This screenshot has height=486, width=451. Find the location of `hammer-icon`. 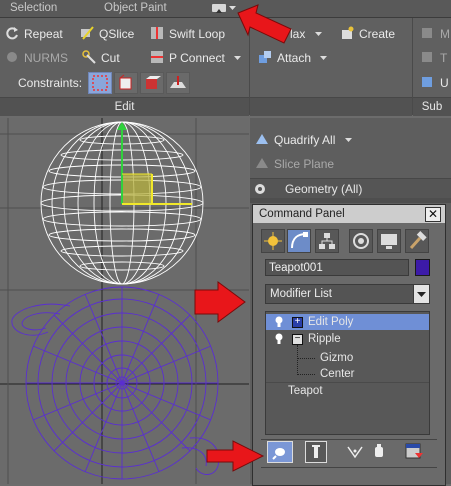

hammer-icon is located at coordinates (418, 240).